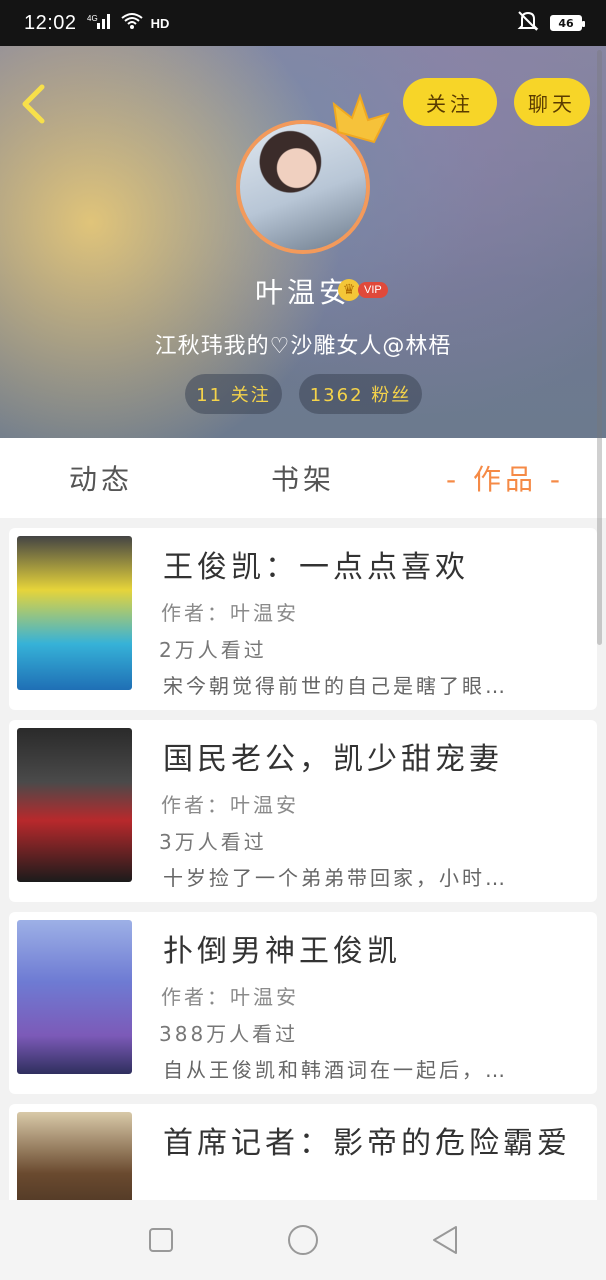 The image size is (606, 1280). Describe the element at coordinates (282, 951) in the screenshot. I see `book-title: 扑倒男神王俊凯` at that location.